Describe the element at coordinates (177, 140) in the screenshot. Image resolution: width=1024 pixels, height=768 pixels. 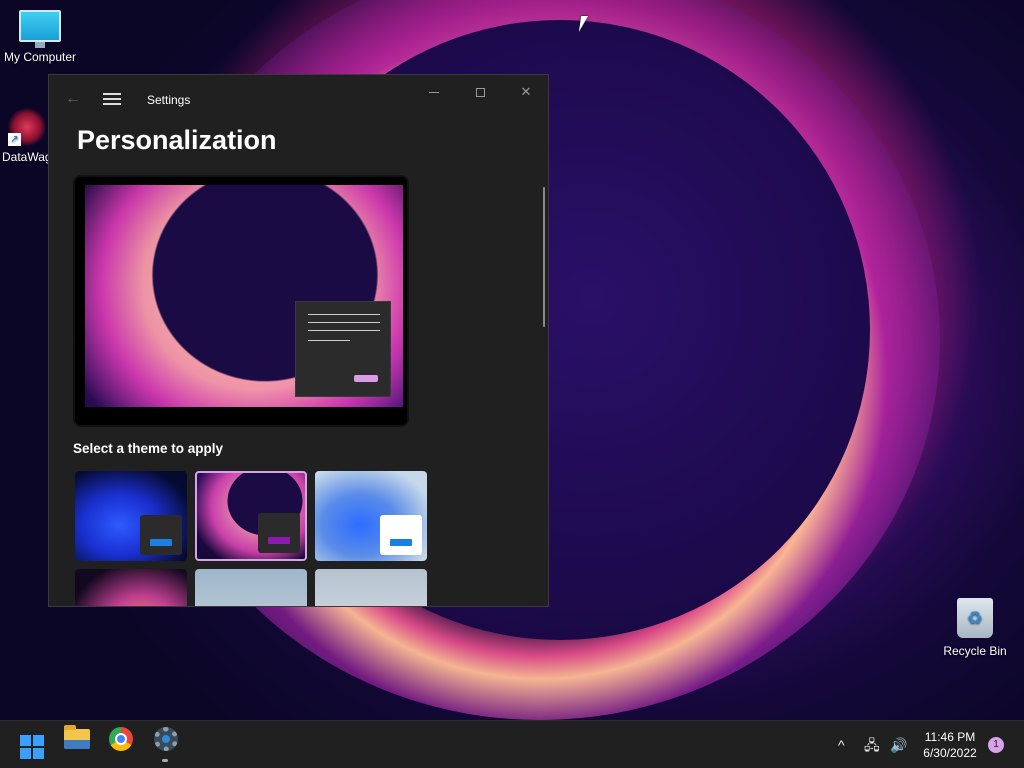
I see `page-title: Personalization` at that location.